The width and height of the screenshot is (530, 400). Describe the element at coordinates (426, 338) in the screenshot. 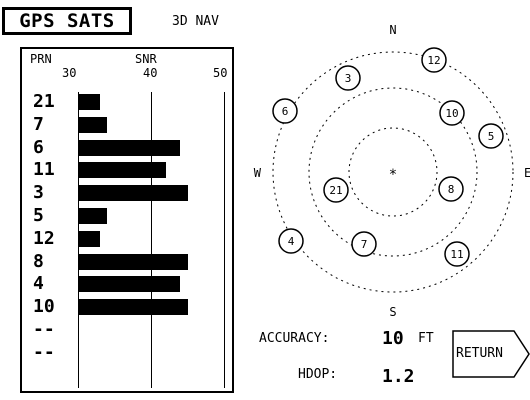

I see `accuracy-unit: FT` at that location.